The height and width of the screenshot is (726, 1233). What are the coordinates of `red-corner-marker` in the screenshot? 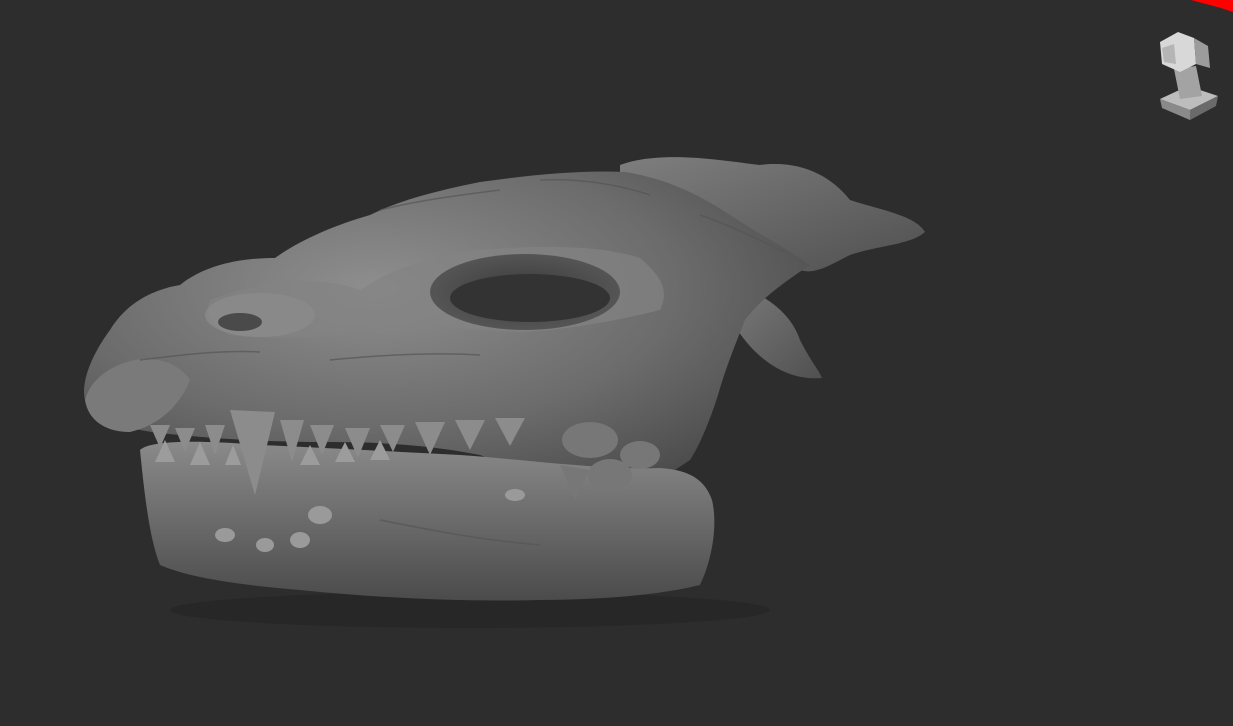 It's located at (1212, 6).